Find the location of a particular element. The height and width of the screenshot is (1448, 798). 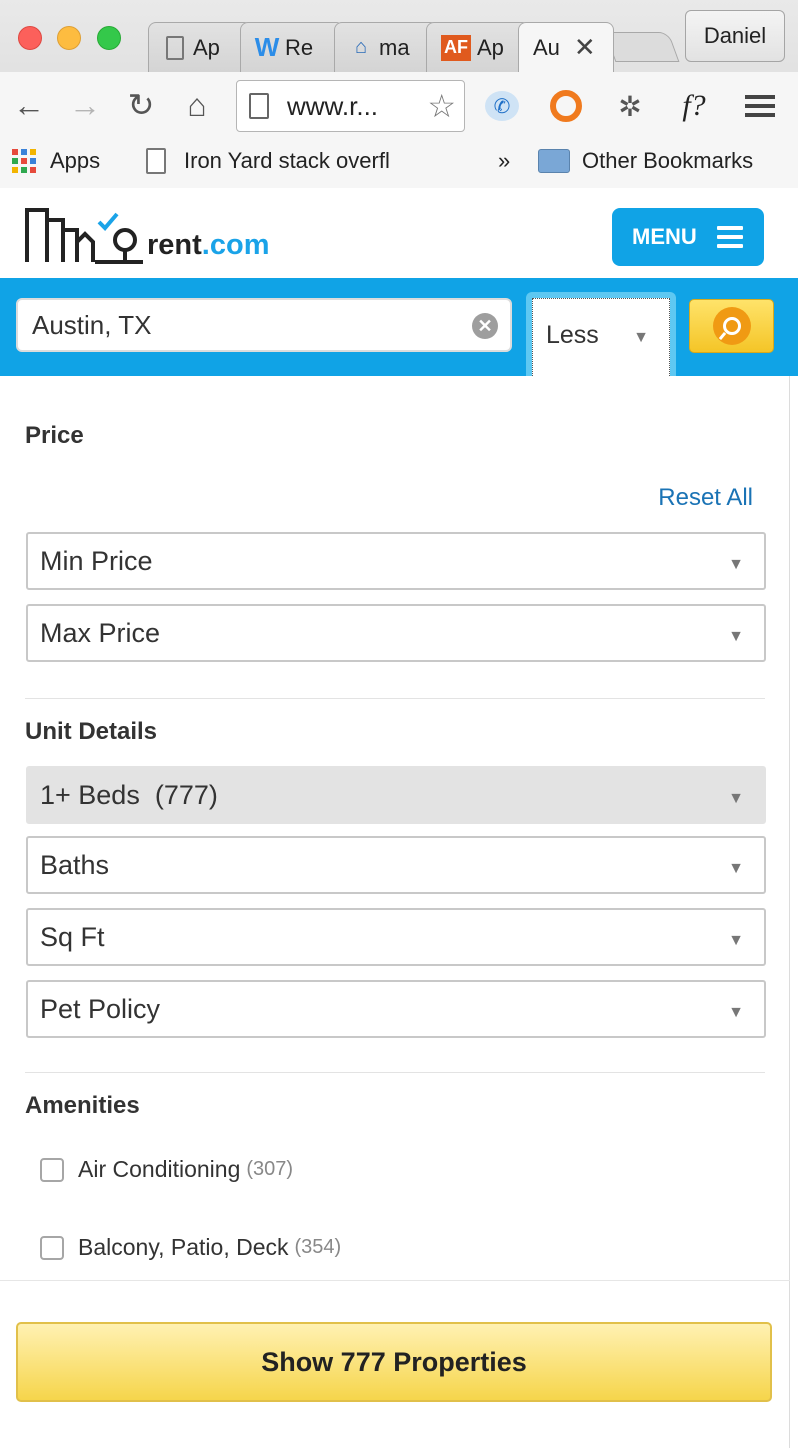

close-tab-icon: ✕ is located at coordinates (585, 47).